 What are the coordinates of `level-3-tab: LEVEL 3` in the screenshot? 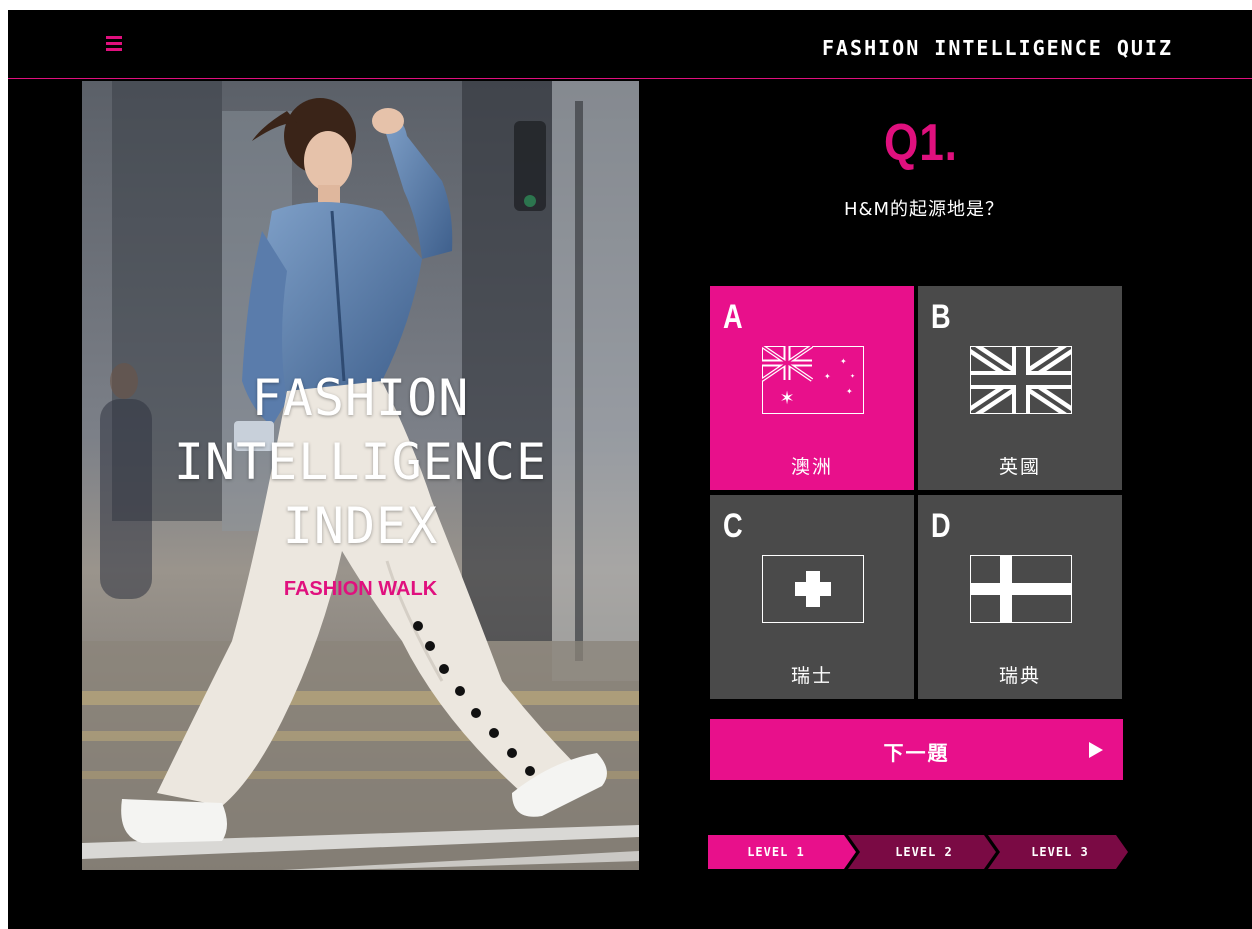 It's located at (1063, 852).